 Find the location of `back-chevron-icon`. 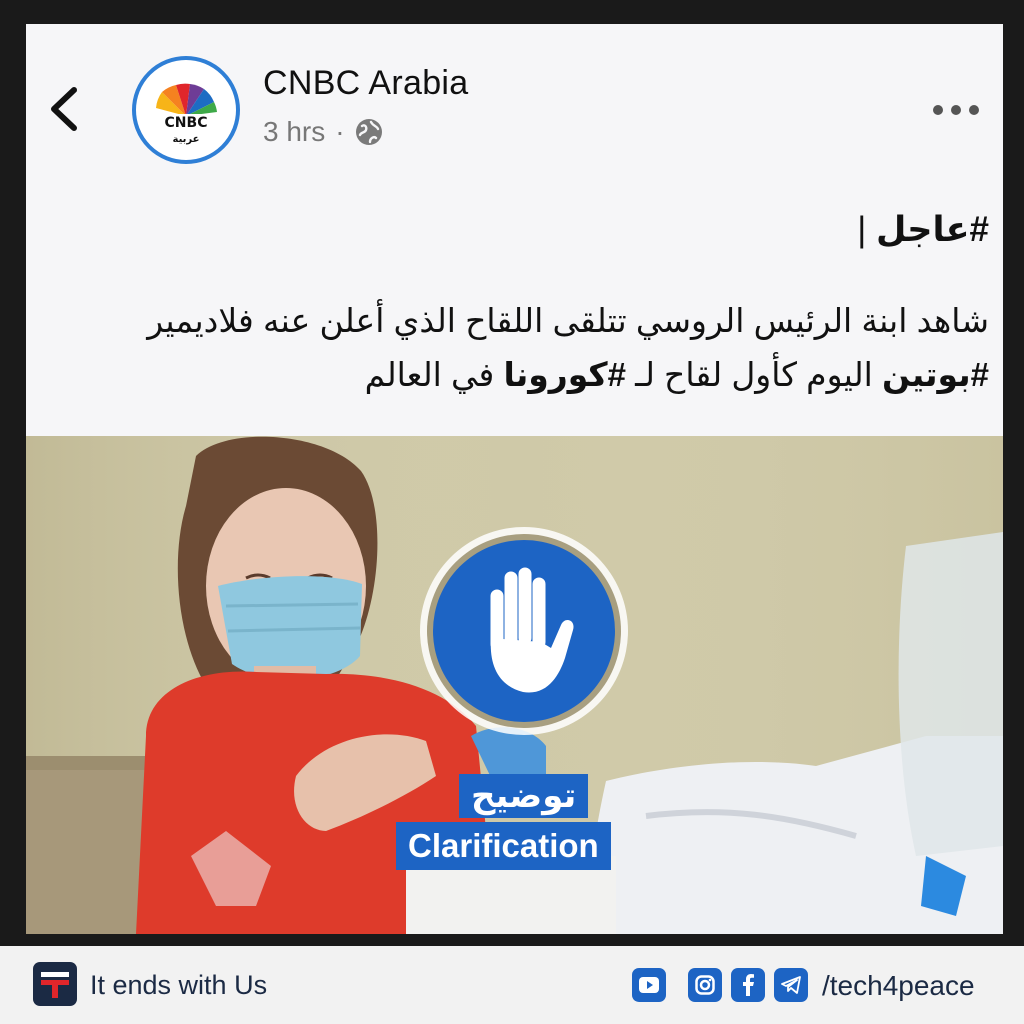

back-chevron-icon is located at coordinates (64, 109).